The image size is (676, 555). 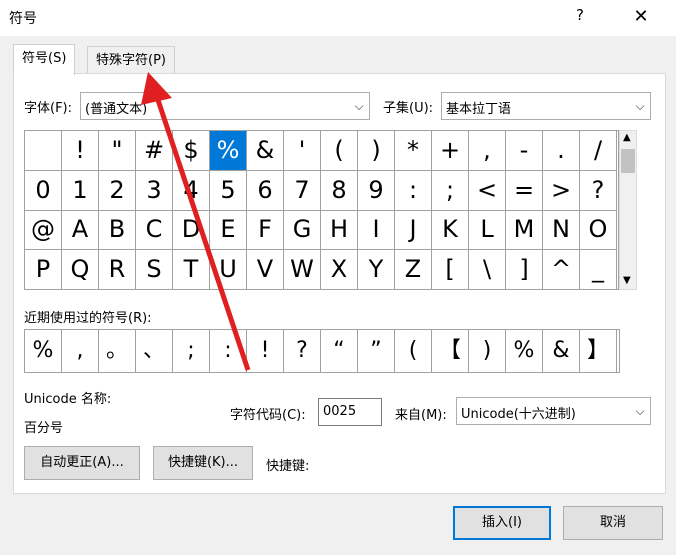 What do you see at coordinates (203, 235) in the screenshot?
I see `arrow-shaft` at bounding box center [203, 235].